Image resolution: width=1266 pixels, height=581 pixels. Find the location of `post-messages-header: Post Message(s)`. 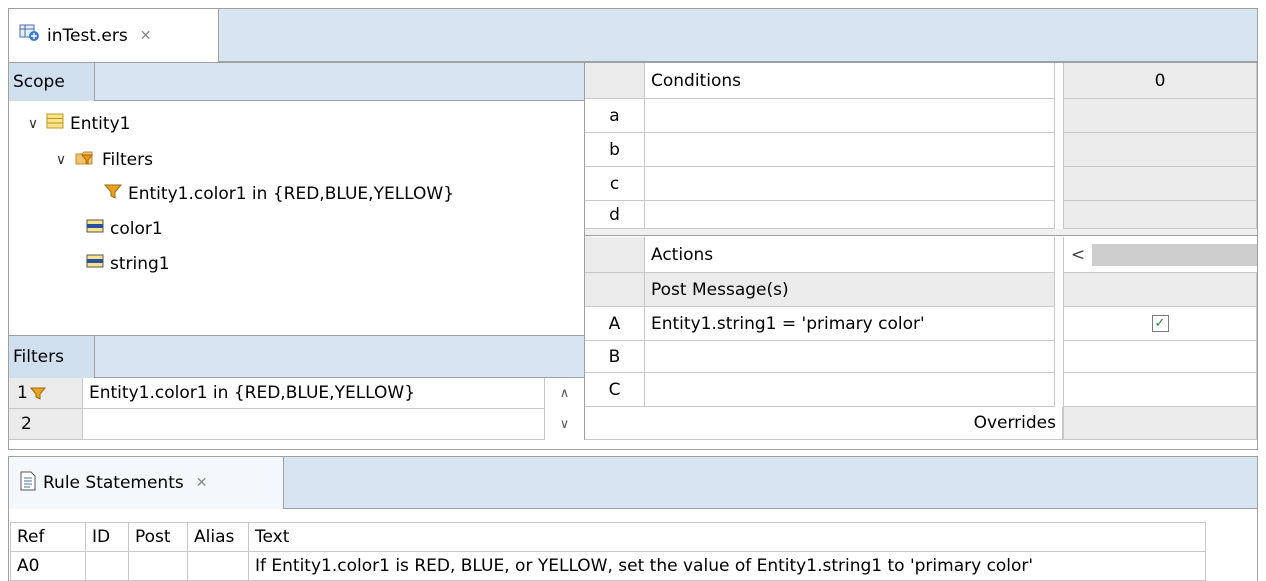

post-messages-header: Post Message(s) is located at coordinates (850, 290).